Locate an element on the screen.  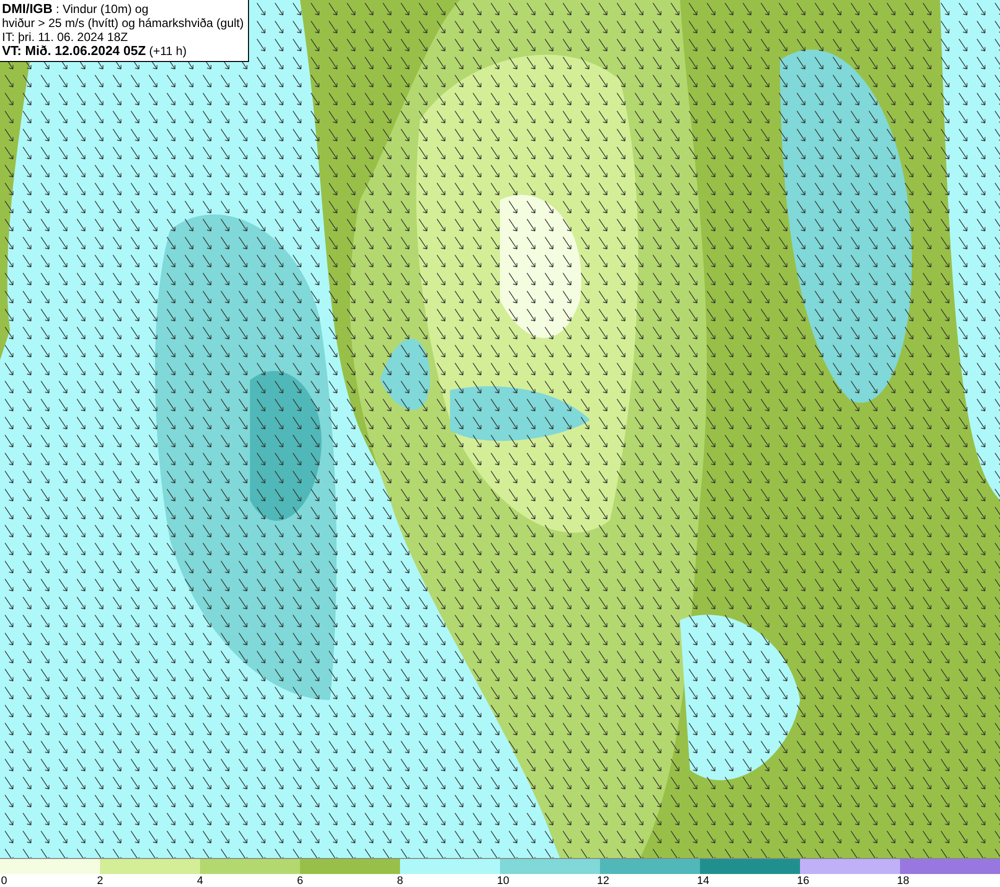
tick-label: 2 is located at coordinates (100, 880).